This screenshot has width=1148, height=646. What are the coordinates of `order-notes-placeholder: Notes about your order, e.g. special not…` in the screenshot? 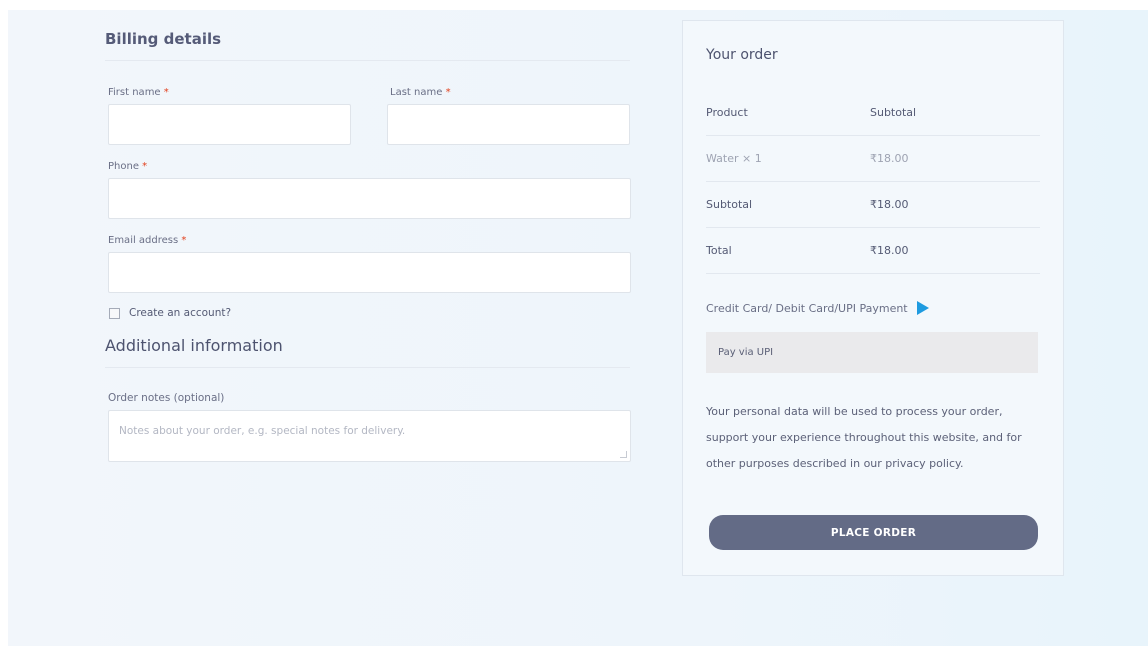 It's located at (262, 431).